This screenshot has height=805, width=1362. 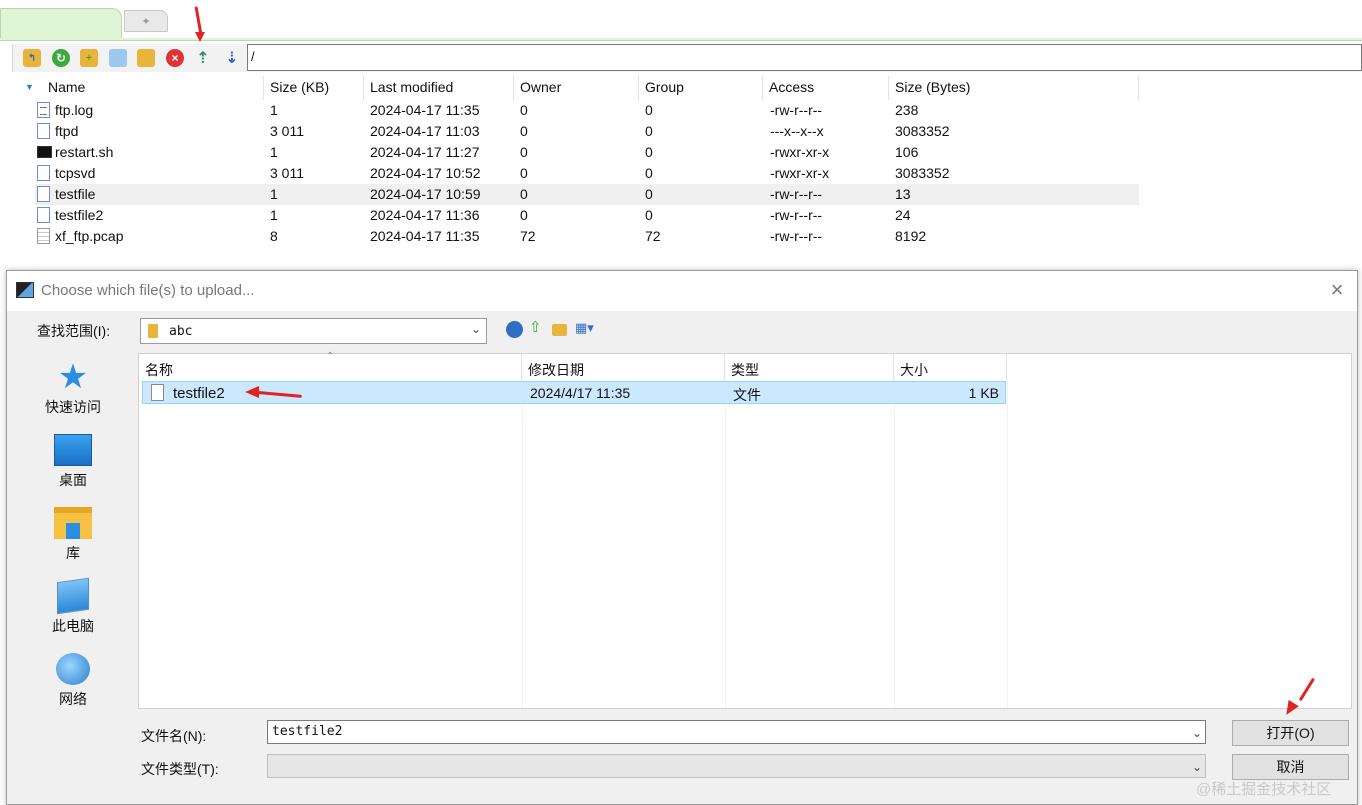 What do you see at coordinates (589, 328) in the screenshot?
I see `view-menu-icon: ▦▾` at bounding box center [589, 328].